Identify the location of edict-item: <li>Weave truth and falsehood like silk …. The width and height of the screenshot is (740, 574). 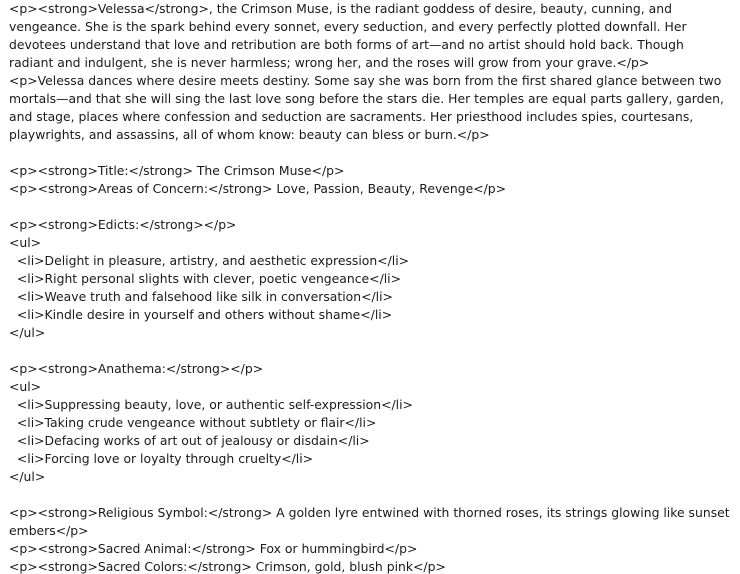
(201, 296).